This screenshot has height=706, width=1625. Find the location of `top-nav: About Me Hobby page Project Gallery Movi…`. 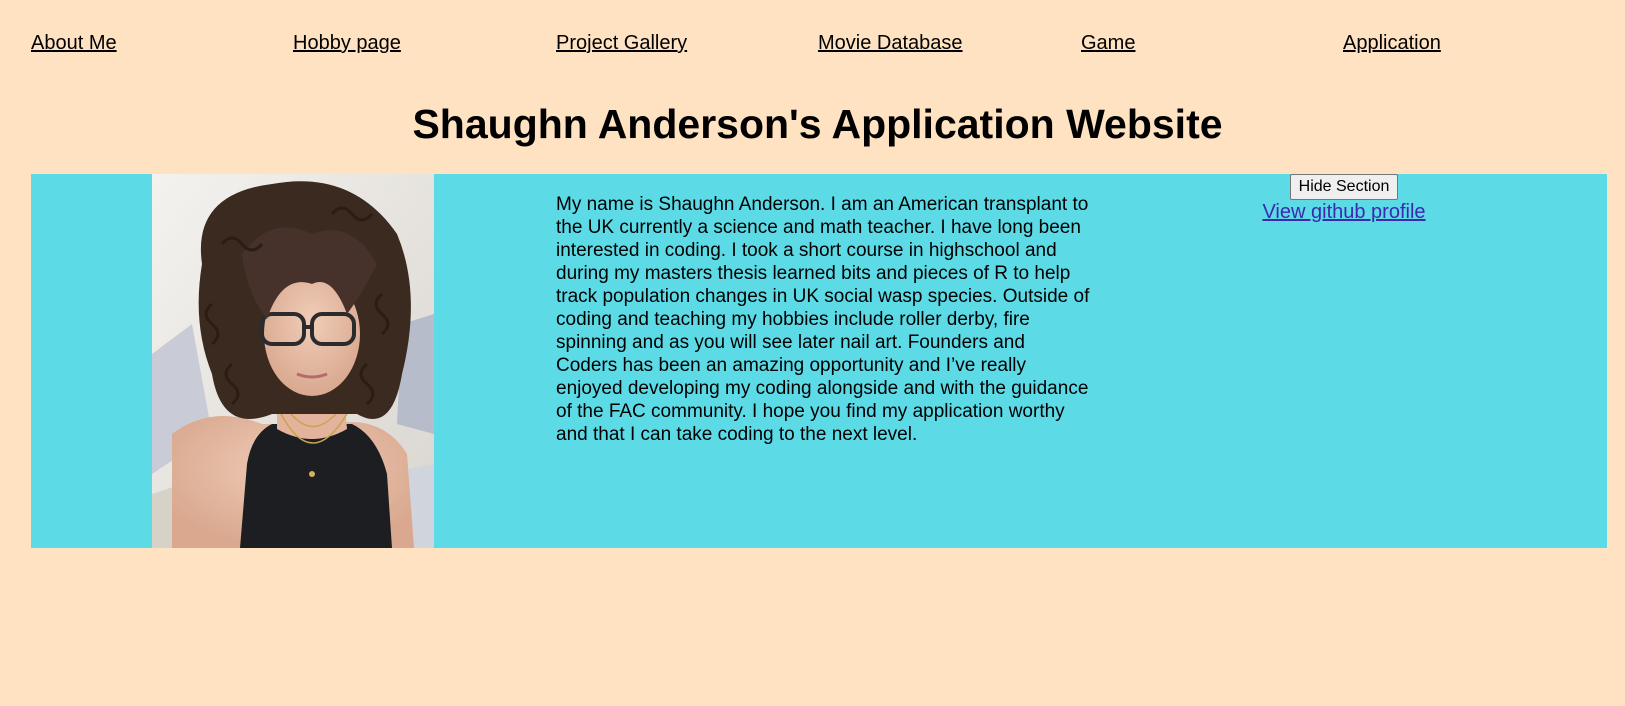

top-nav: About Me Hobby page Project Gallery Movi… is located at coordinates (812, 40).